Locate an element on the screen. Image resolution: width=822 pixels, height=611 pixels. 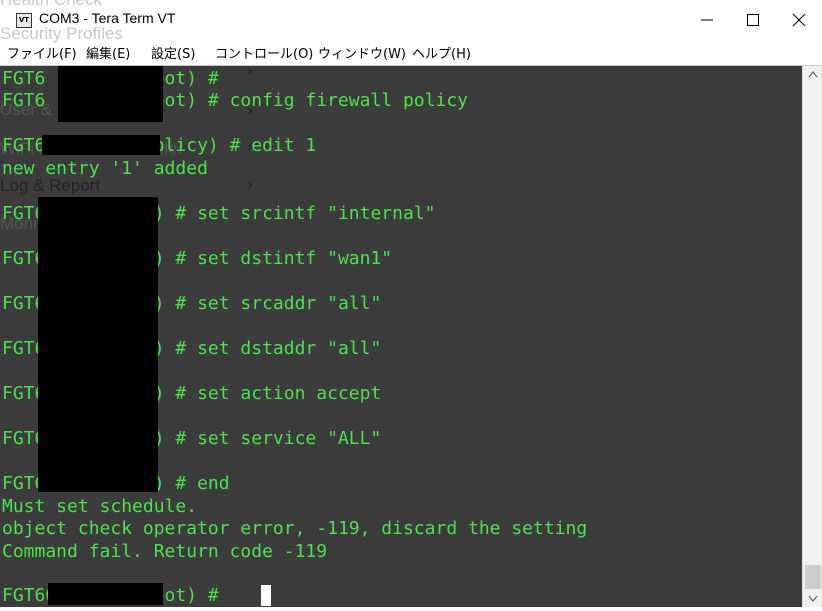
ghost-security-profiles: Security Profiles is located at coordinates (61, 33).